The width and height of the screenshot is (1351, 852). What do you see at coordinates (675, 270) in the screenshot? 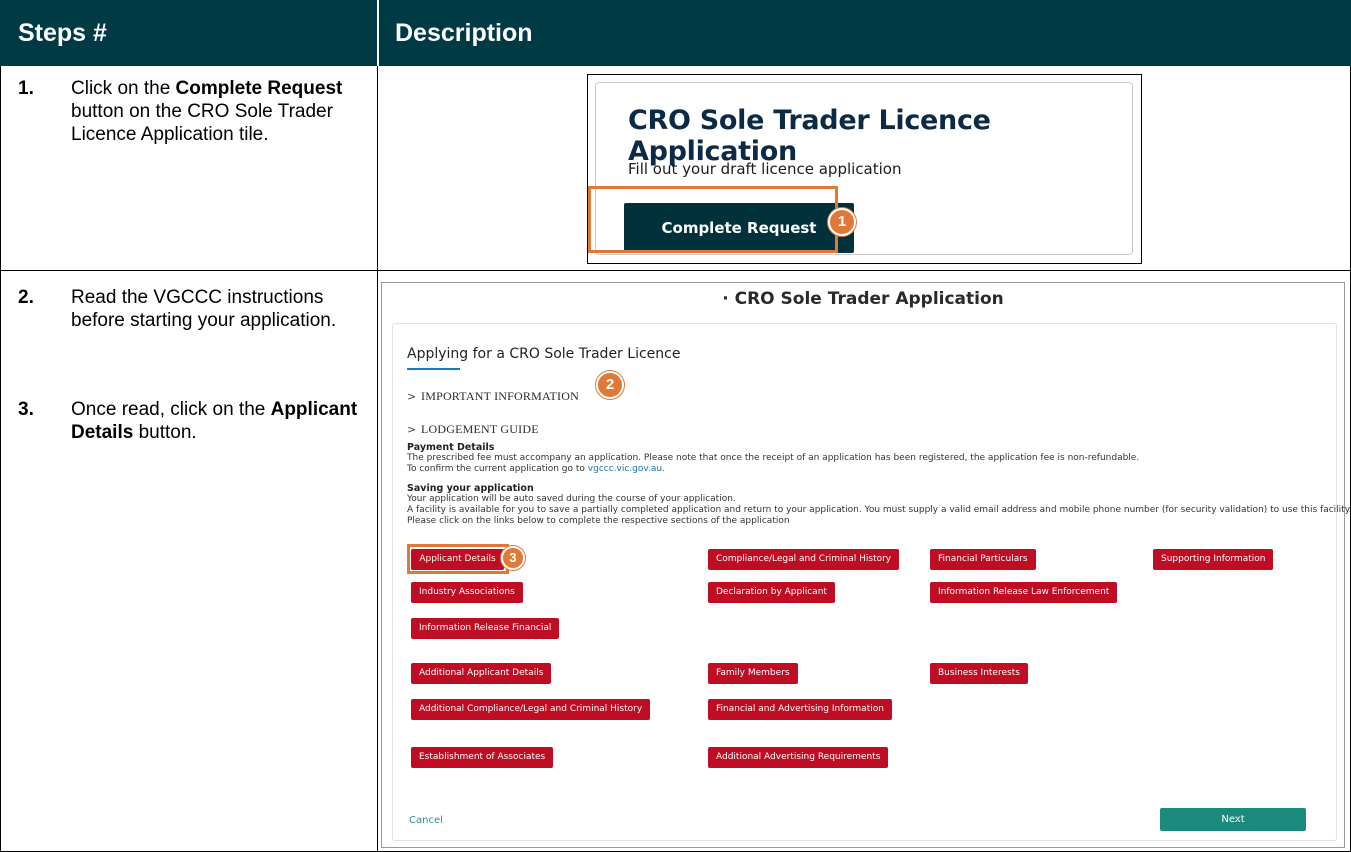
I see `row-divider` at bounding box center [675, 270].